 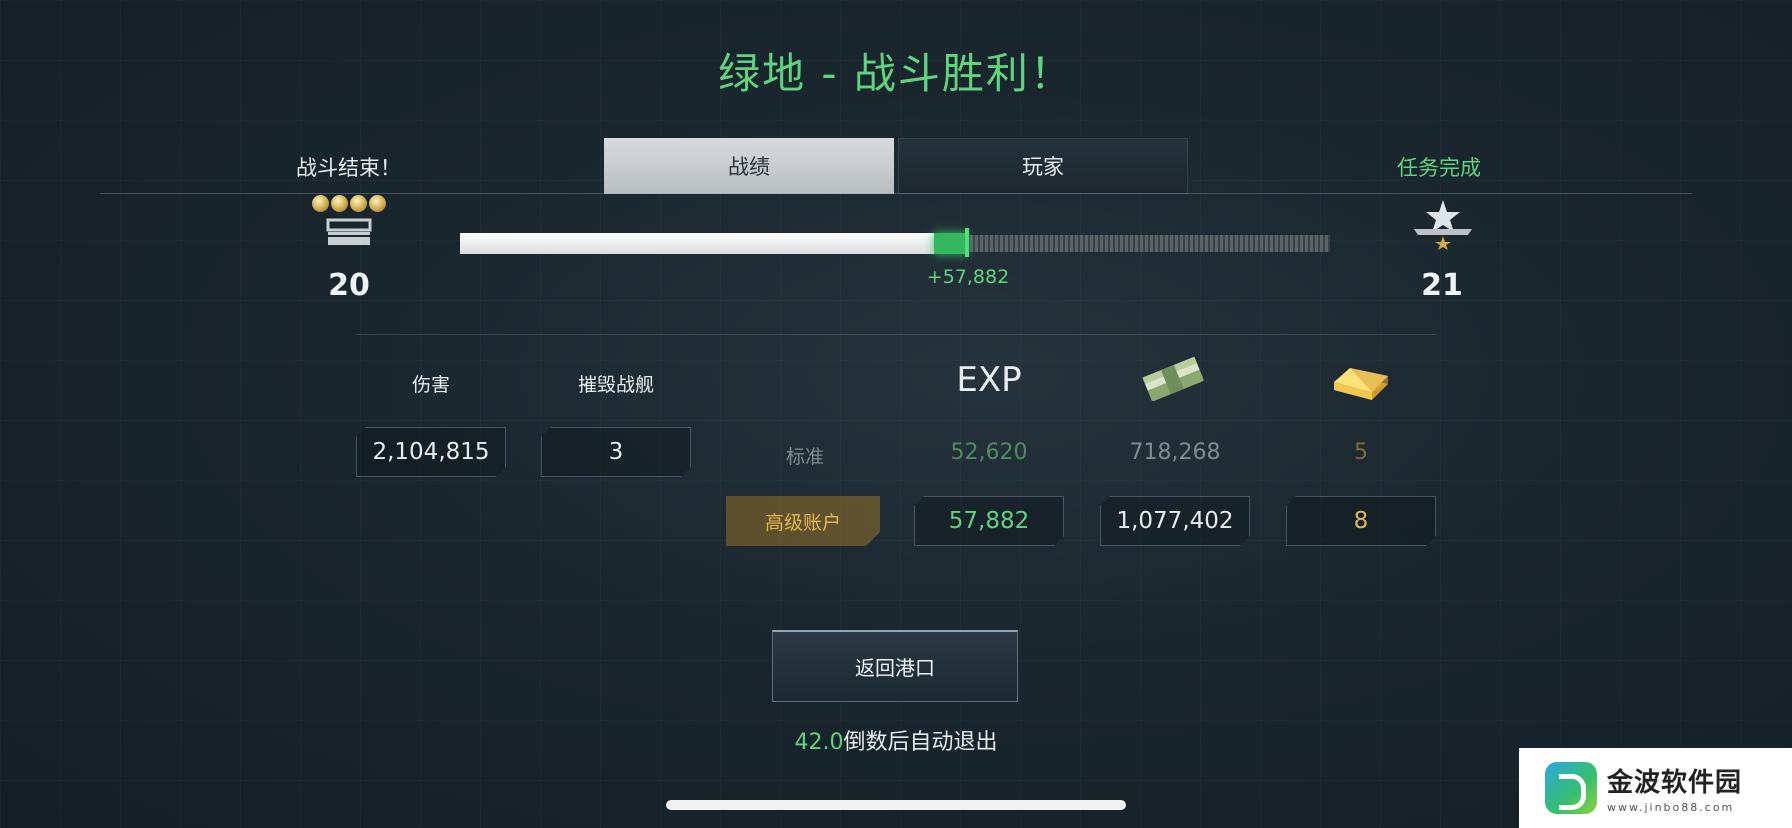 I want to click on watermark-logo-icon, so click(x=1571, y=788).